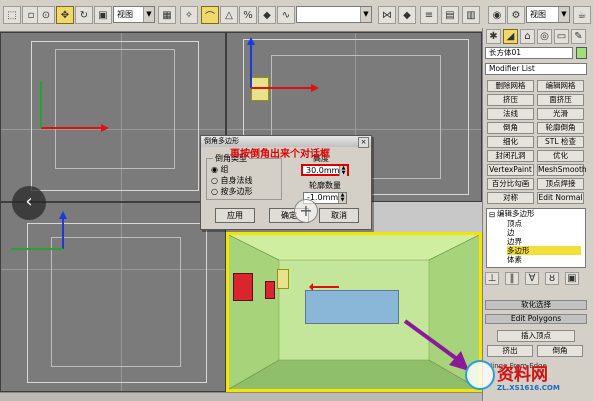  What do you see at coordinates (560, 351) in the screenshot?
I see `bevel-button: 倒角` at bounding box center [560, 351].